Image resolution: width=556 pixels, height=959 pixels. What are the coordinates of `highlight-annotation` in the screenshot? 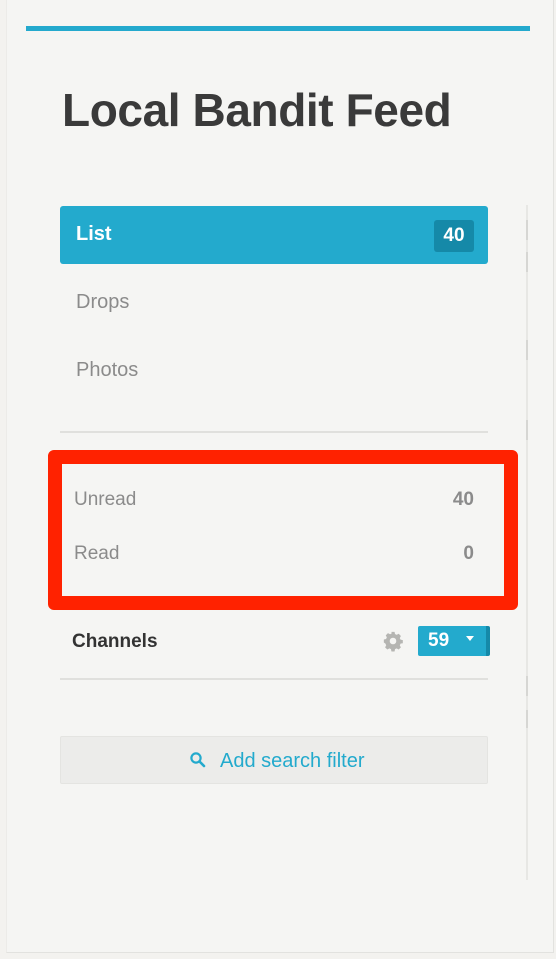 It's located at (283, 530).